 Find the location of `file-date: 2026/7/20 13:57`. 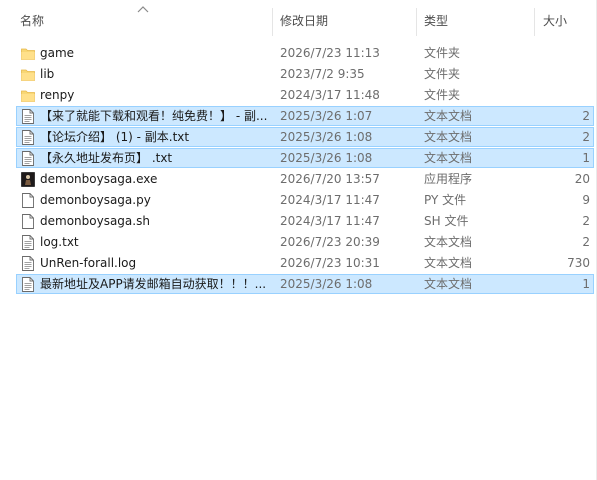

file-date: 2026/7/20 13:57 is located at coordinates (330, 179).